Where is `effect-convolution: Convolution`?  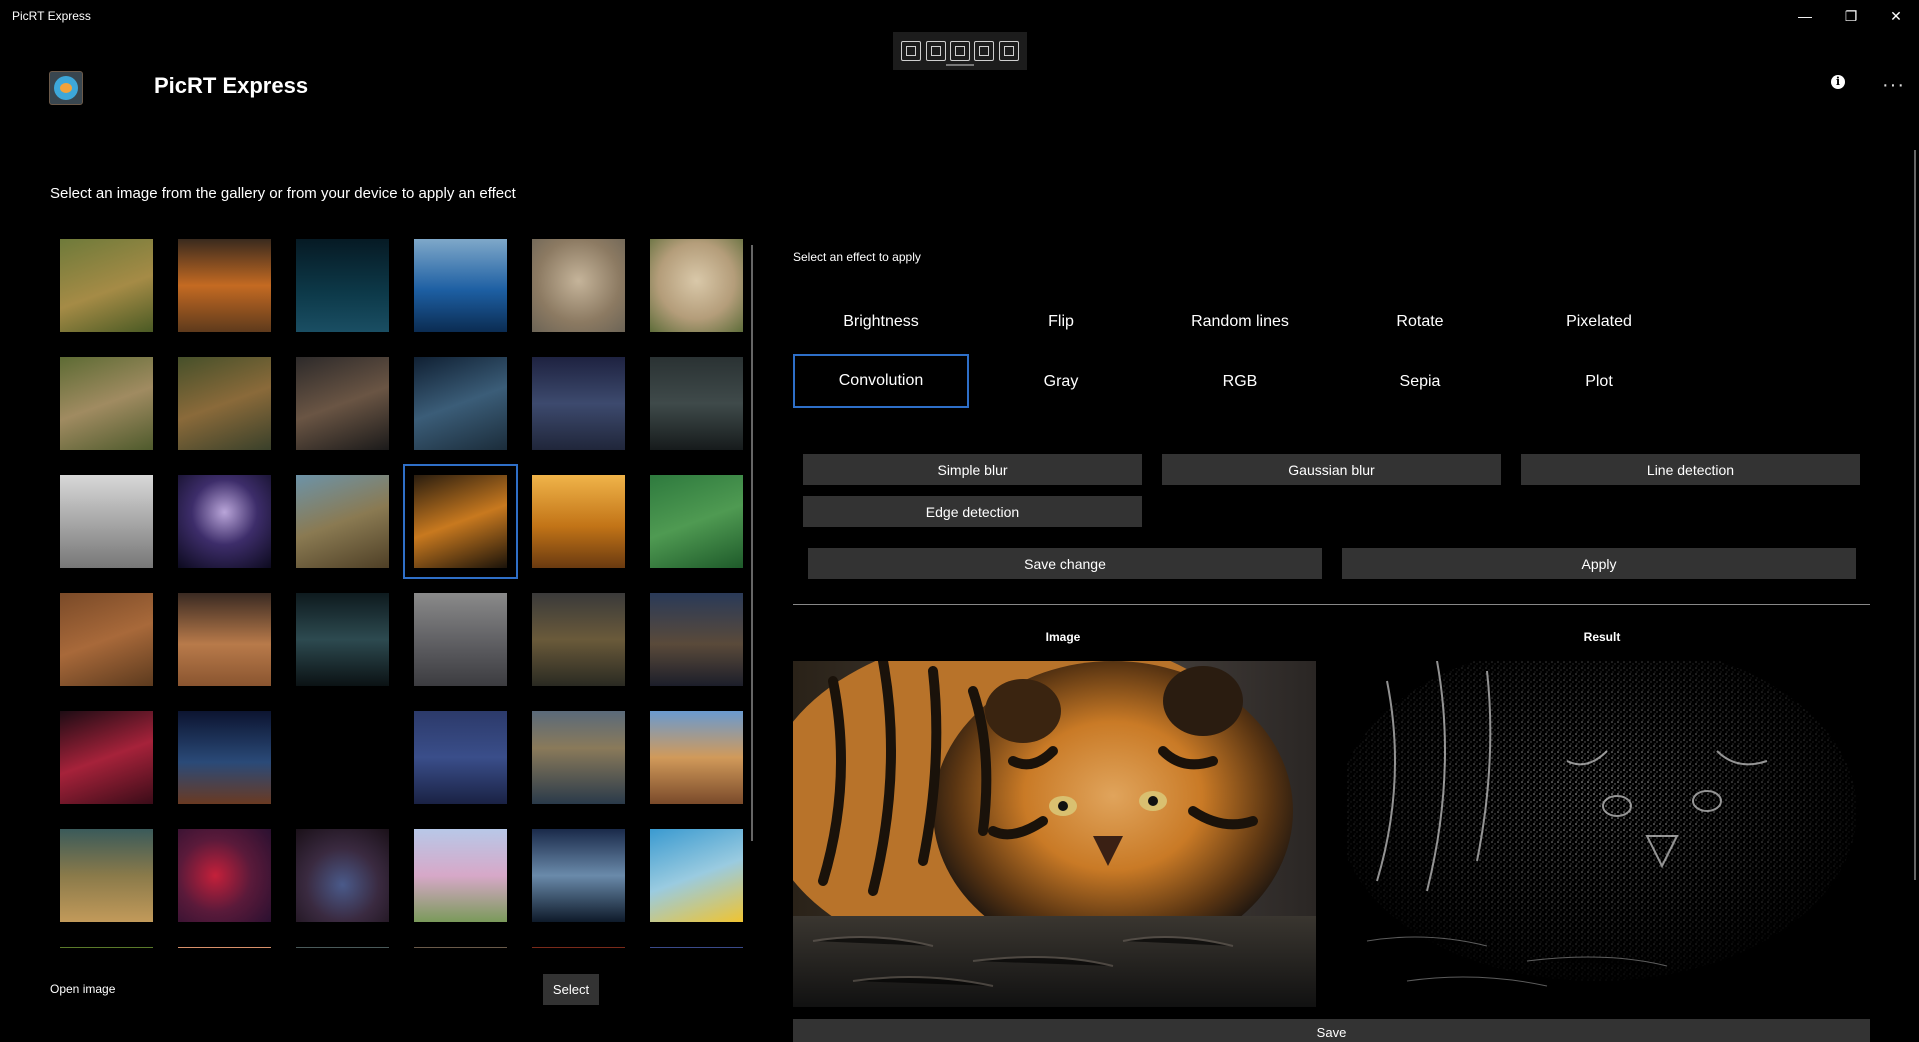
effect-convolution: Convolution is located at coordinates (881, 381).